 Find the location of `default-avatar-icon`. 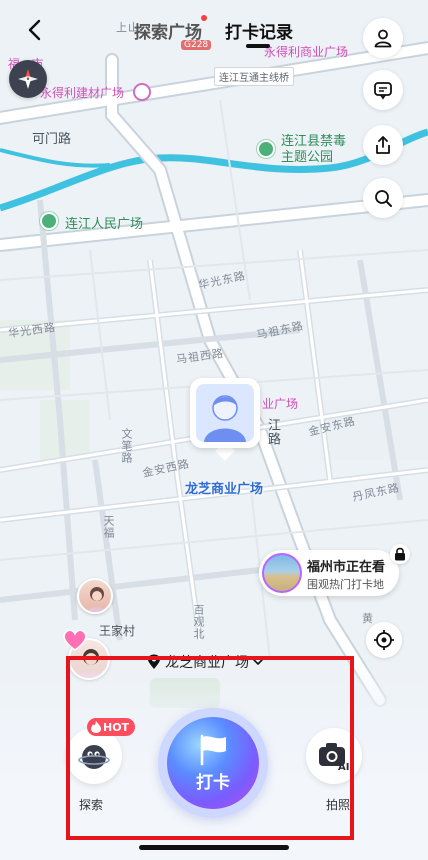

default-avatar-icon is located at coordinates (225, 413).